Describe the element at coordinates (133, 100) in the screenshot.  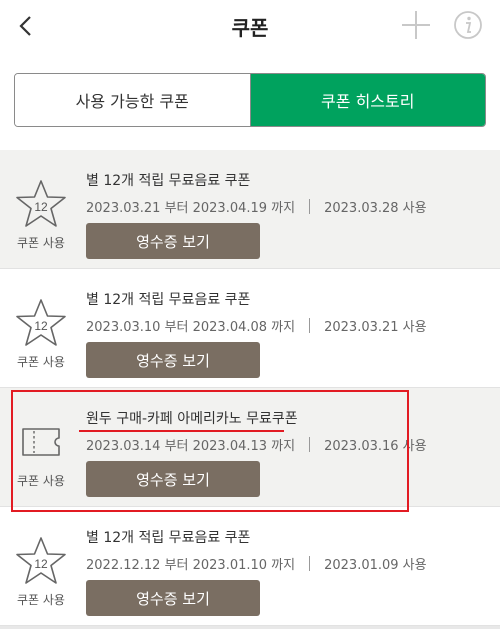
I see `tab-available-coupons: 사용 가능한 쿠폰` at that location.